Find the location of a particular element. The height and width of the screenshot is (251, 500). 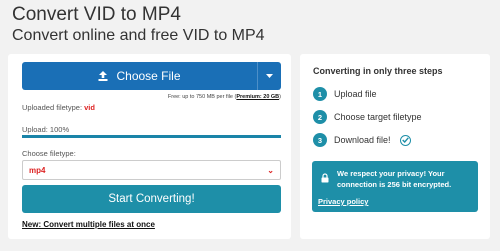

steps-title: Converting in only three steps is located at coordinates (378, 71).